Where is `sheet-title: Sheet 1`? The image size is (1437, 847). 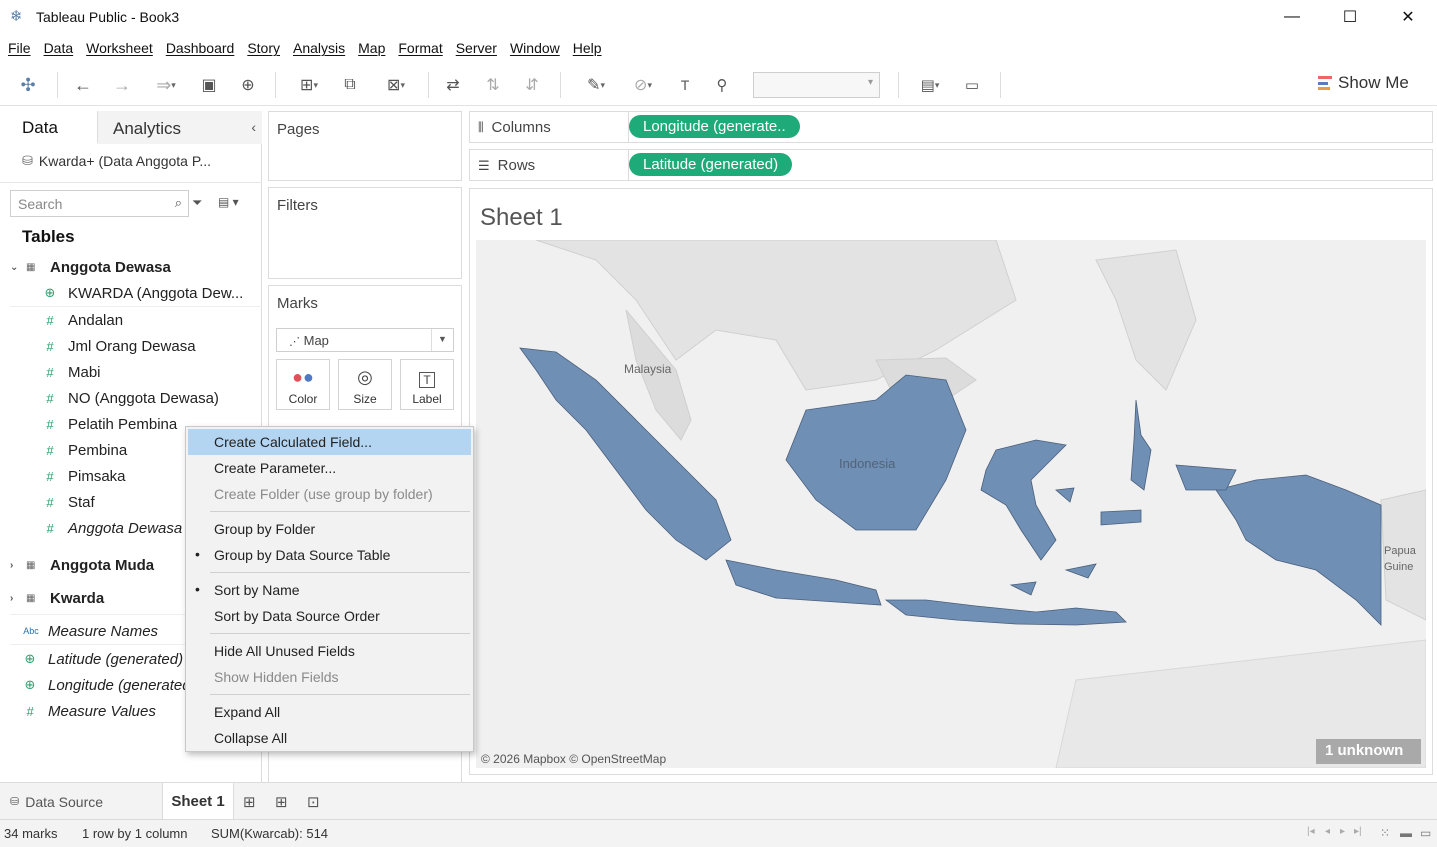
sheet-title: Sheet 1 is located at coordinates (521, 218).